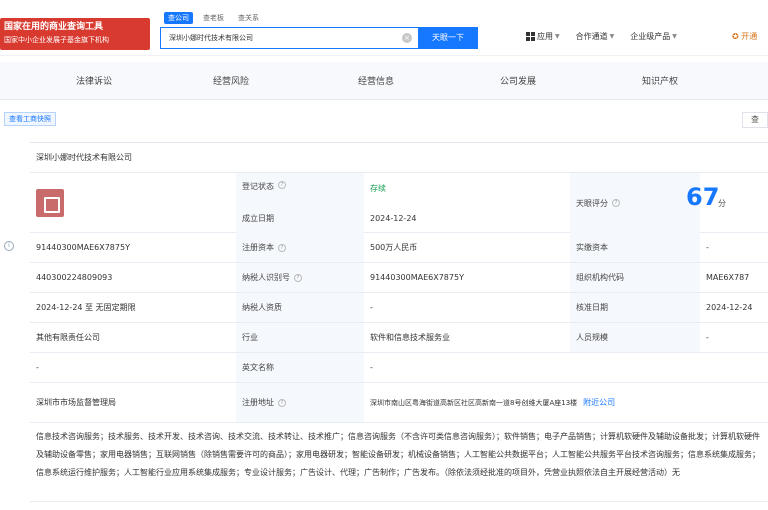 The height and width of the screenshot is (510, 768). What do you see at coordinates (258, 186) in the screenshot?
I see `reg-status-label-text: 登记状态` at bounding box center [258, 186].